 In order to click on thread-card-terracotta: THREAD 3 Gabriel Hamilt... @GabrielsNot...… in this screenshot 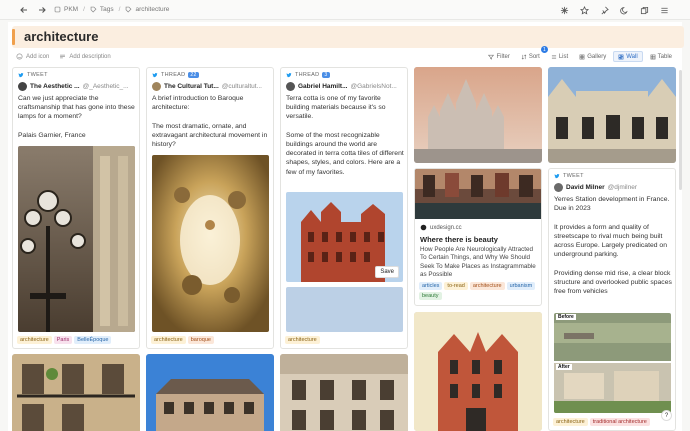, I will do `click(344, 208)`.